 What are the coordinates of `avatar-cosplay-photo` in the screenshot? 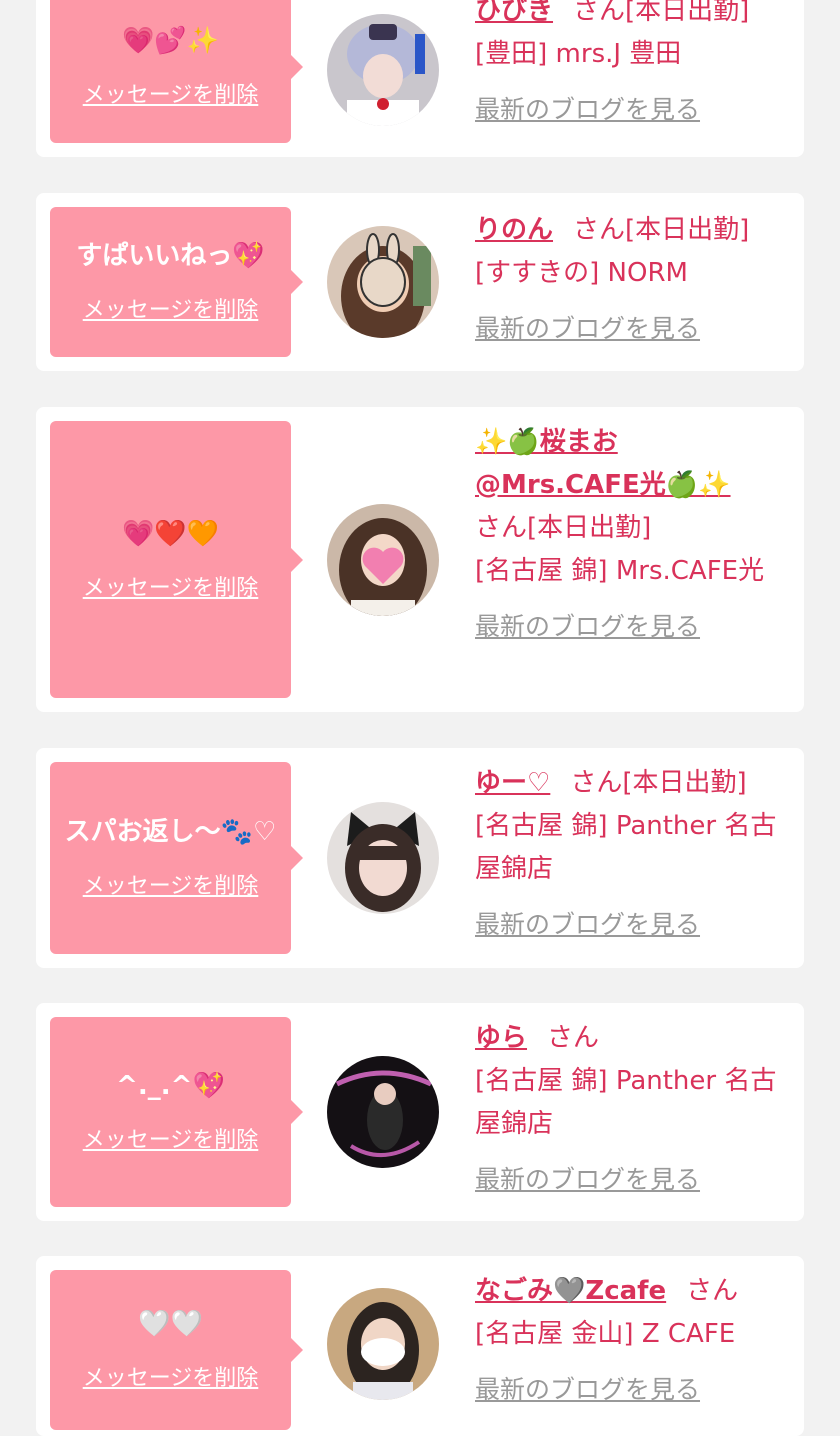 It's located at (383, 70).